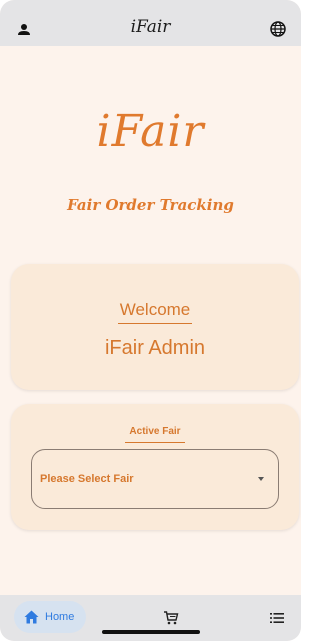  Describe the element at coordinates (150, 205) in the screenshot. I see `brand-tagline: Fair Order Tracking` at that location.